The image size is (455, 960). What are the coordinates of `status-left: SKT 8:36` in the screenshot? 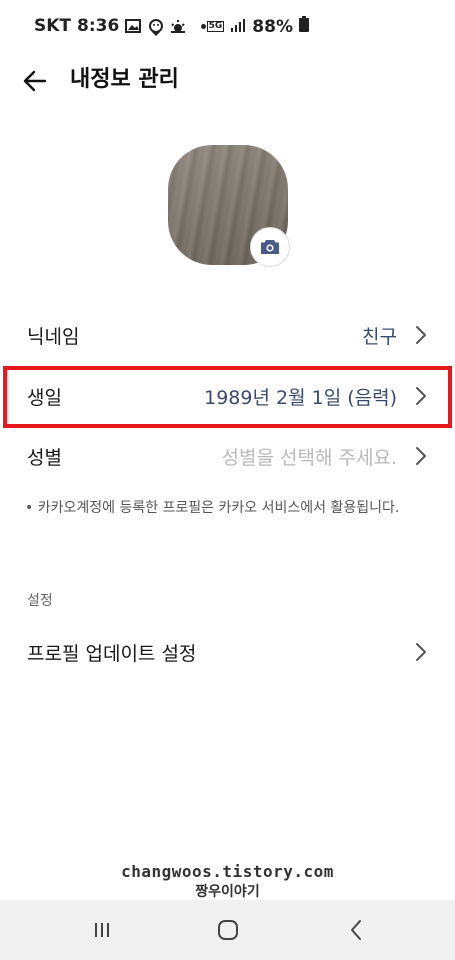 It's located at (120, 26).